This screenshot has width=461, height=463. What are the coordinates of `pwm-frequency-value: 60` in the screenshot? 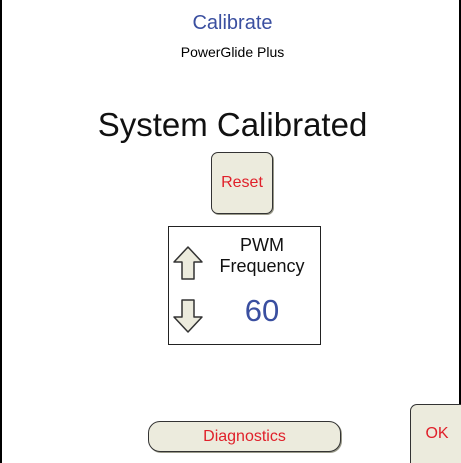 It's located at (262, 310).